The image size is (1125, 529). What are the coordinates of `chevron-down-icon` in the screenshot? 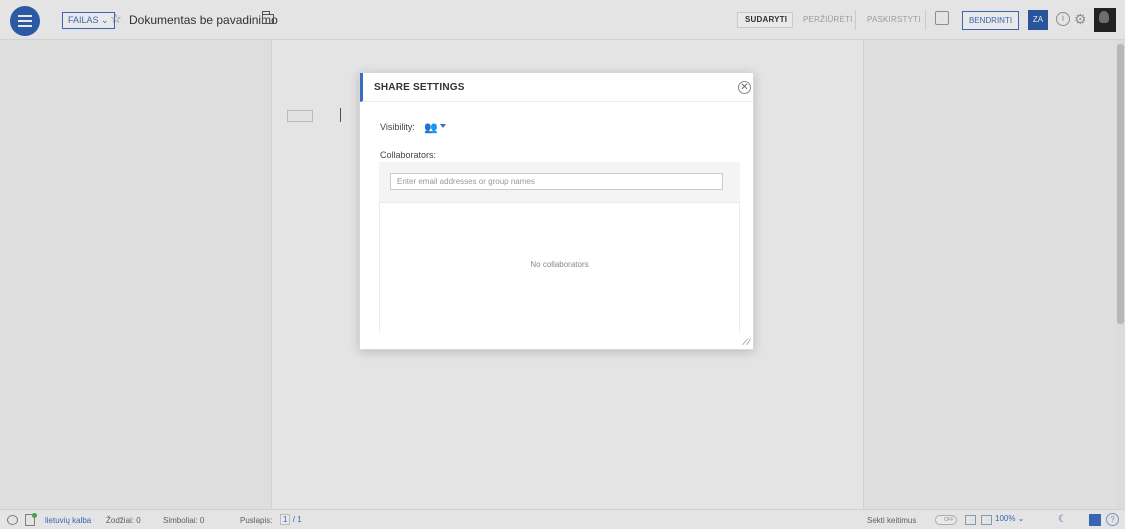 It's located at (443, 126).